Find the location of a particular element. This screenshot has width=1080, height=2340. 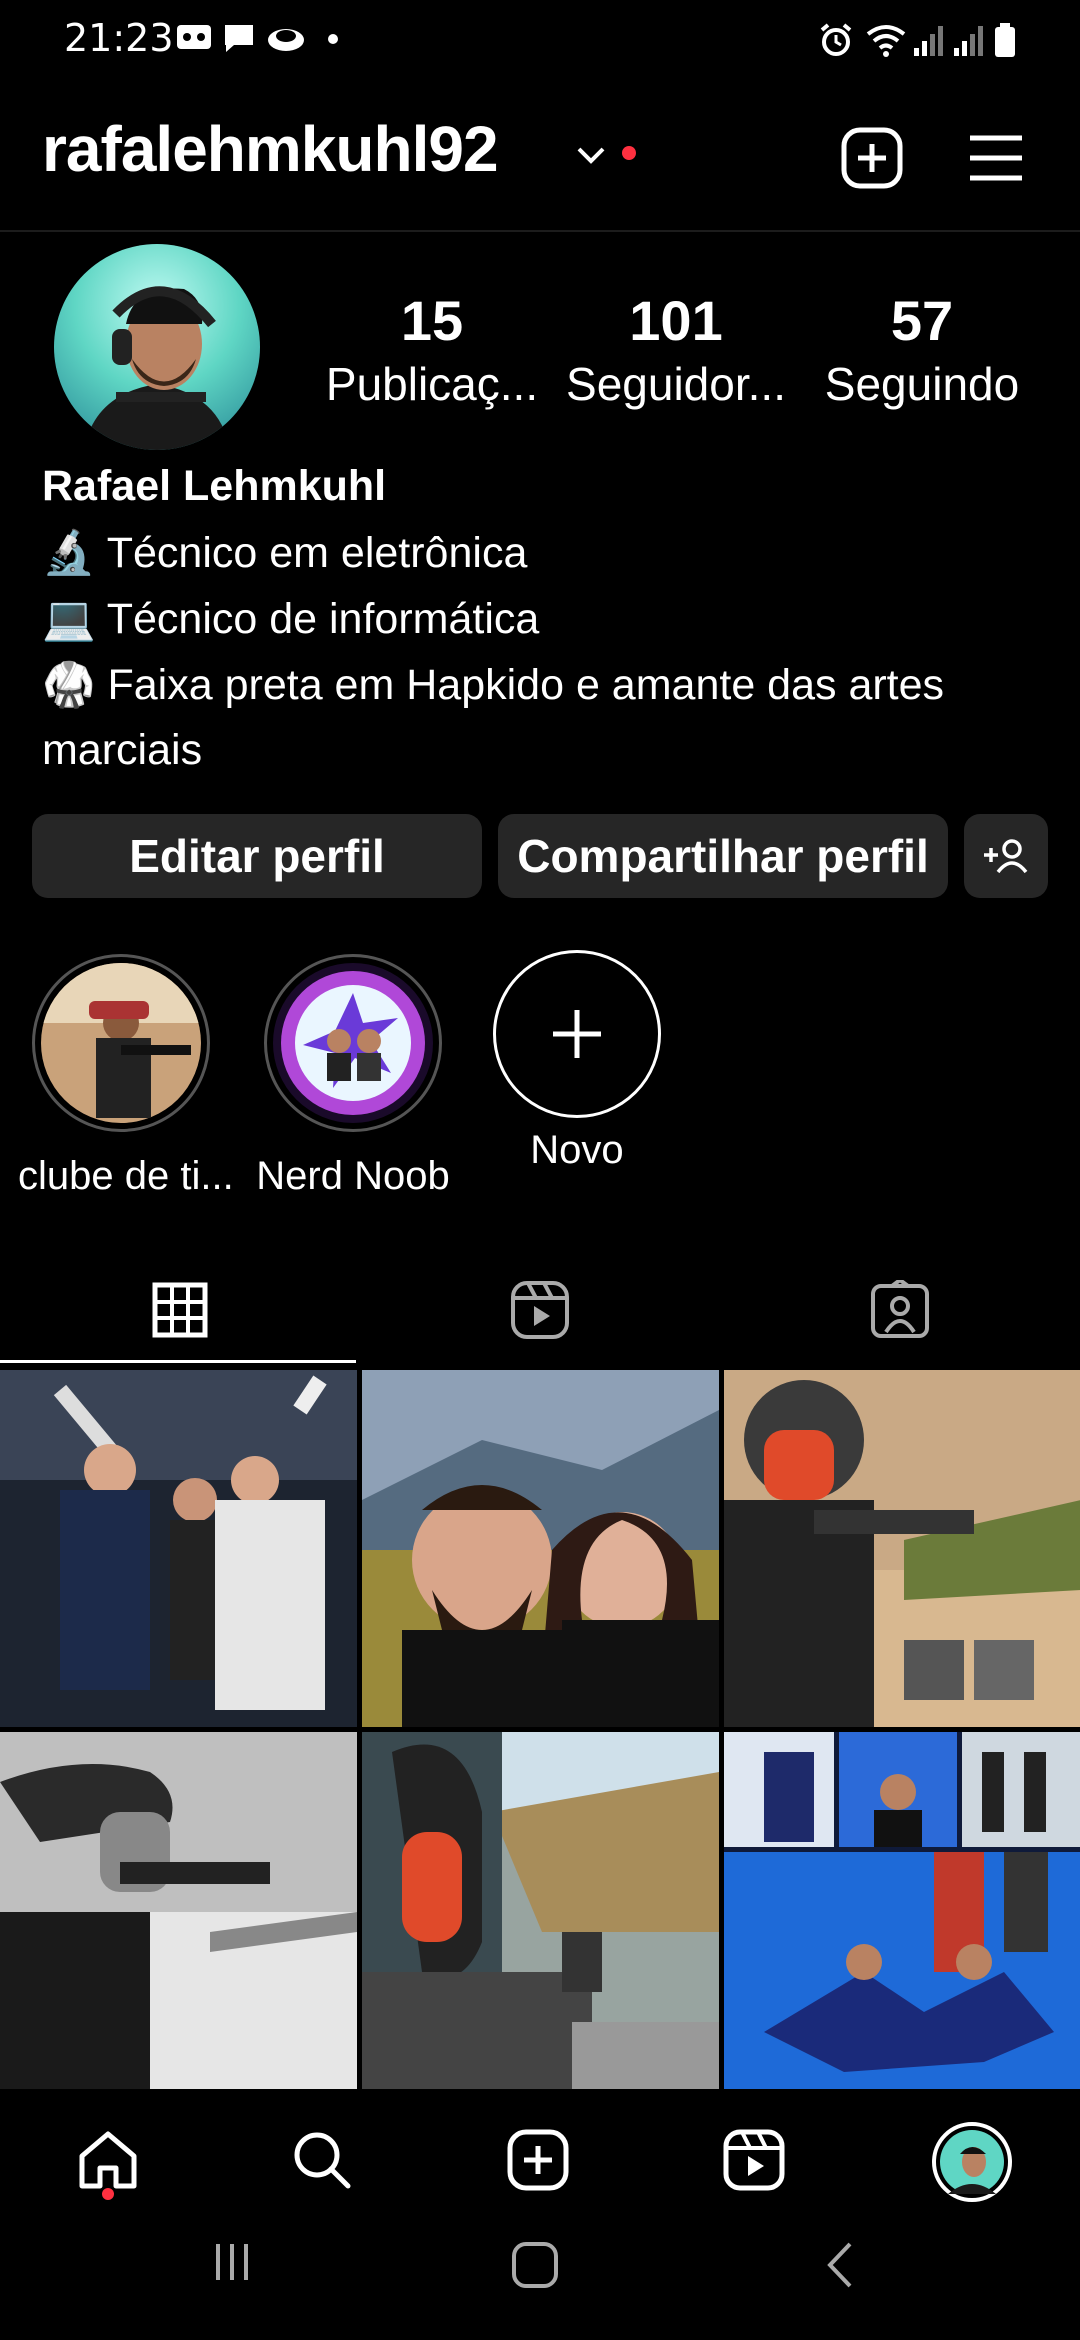

tab-tagged is located at coordinates (900, 1310).